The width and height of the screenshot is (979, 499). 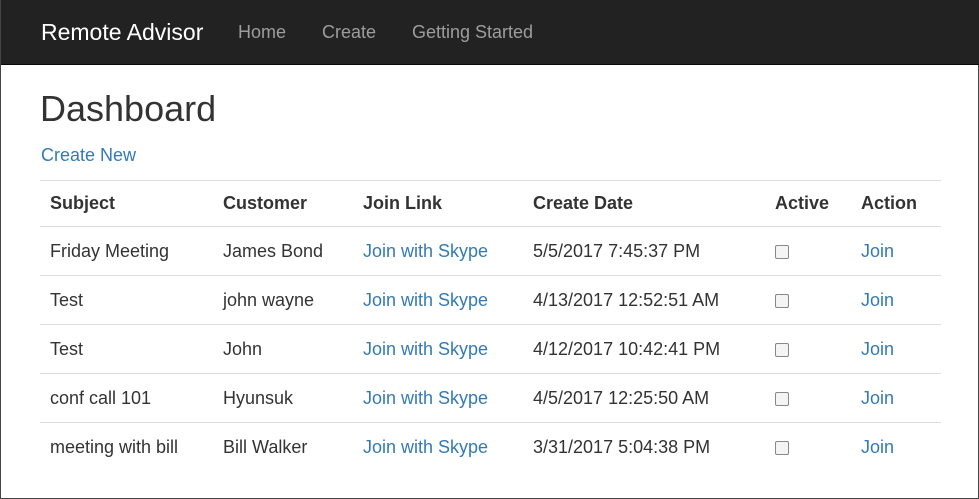 I want to click on brand-link: Remote Advisor, so click(x=122, y=32).